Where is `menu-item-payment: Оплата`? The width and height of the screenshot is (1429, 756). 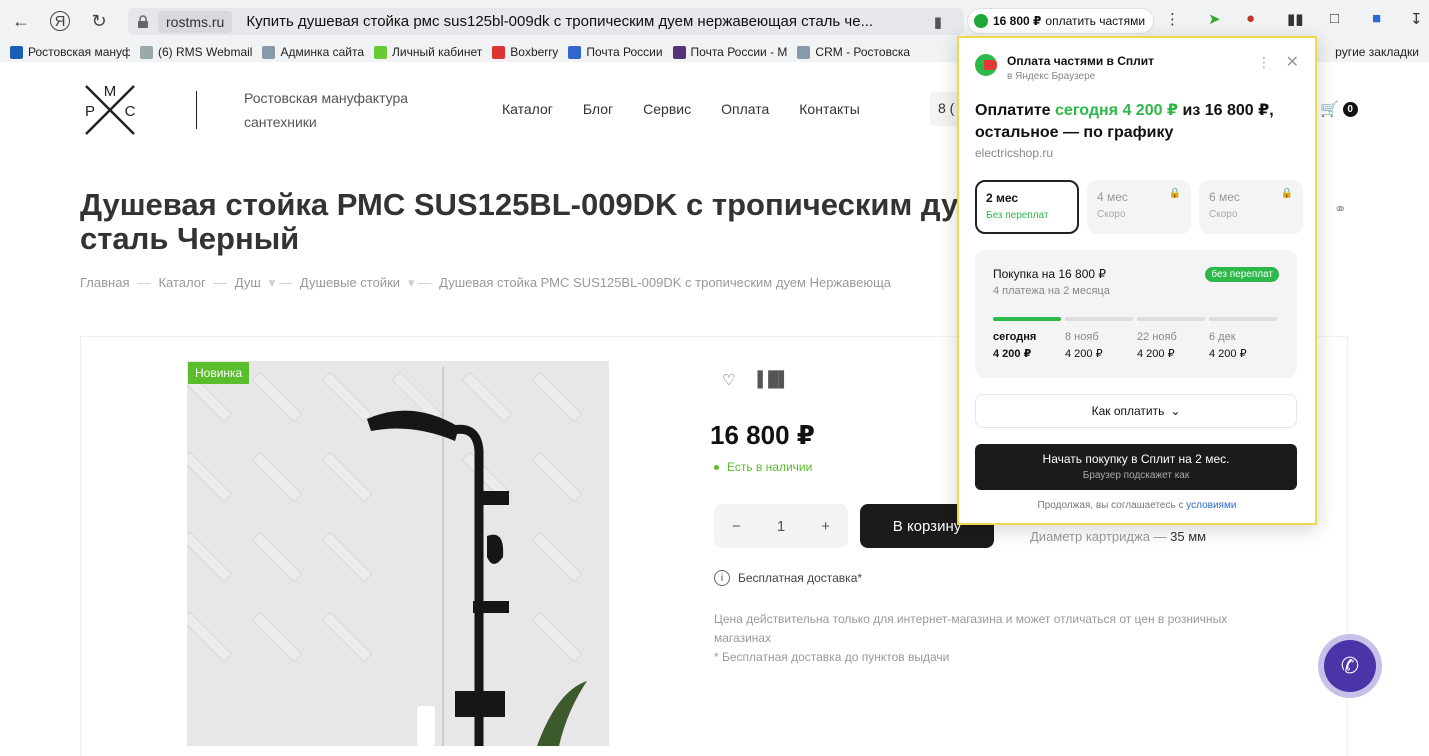 menu-item-payment: Оплата is located at coordinates (745, 109).